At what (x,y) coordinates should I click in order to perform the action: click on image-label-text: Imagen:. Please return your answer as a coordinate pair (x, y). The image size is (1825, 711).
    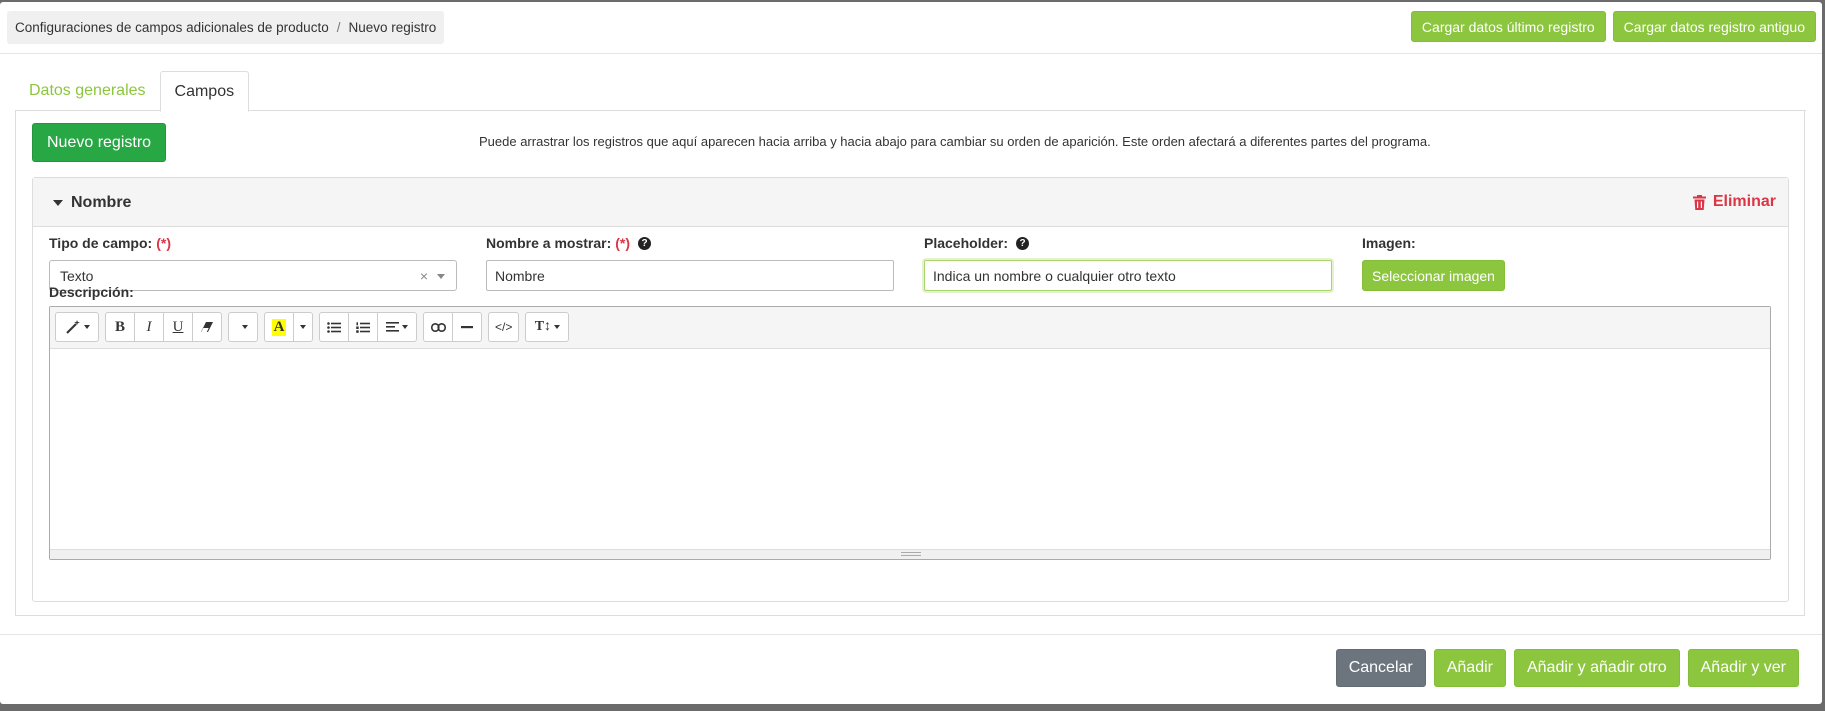
    Looking at the image, I should click on (1389, 243).